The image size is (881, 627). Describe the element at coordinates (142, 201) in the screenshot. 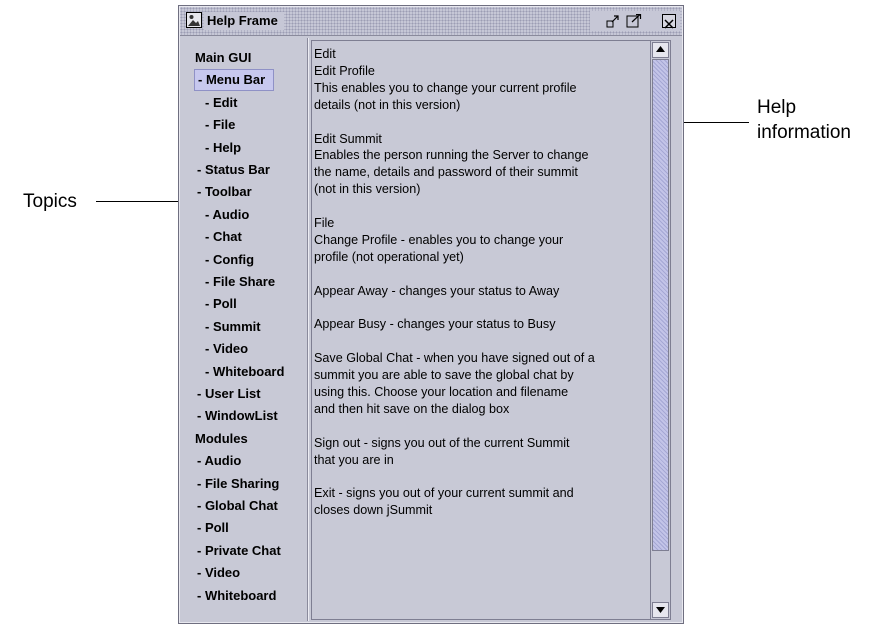

I see `topics-annotation-line` at that location.